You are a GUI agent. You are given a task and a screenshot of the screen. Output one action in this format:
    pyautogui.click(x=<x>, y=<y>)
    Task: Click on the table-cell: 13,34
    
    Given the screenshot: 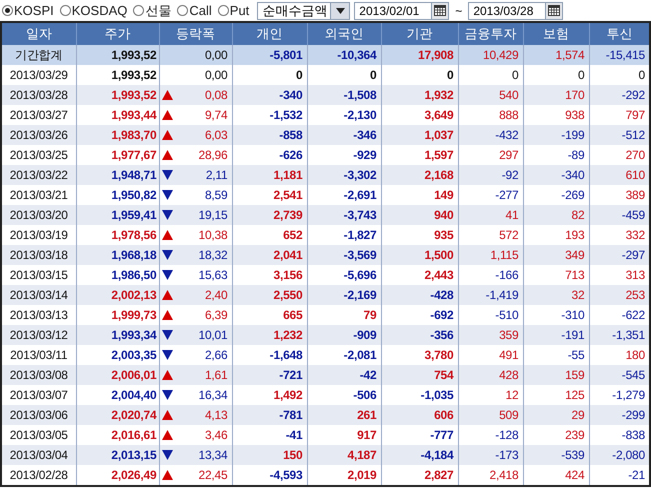 What is the action you would take?
    pyautogui.click(x=195, y=455)
    